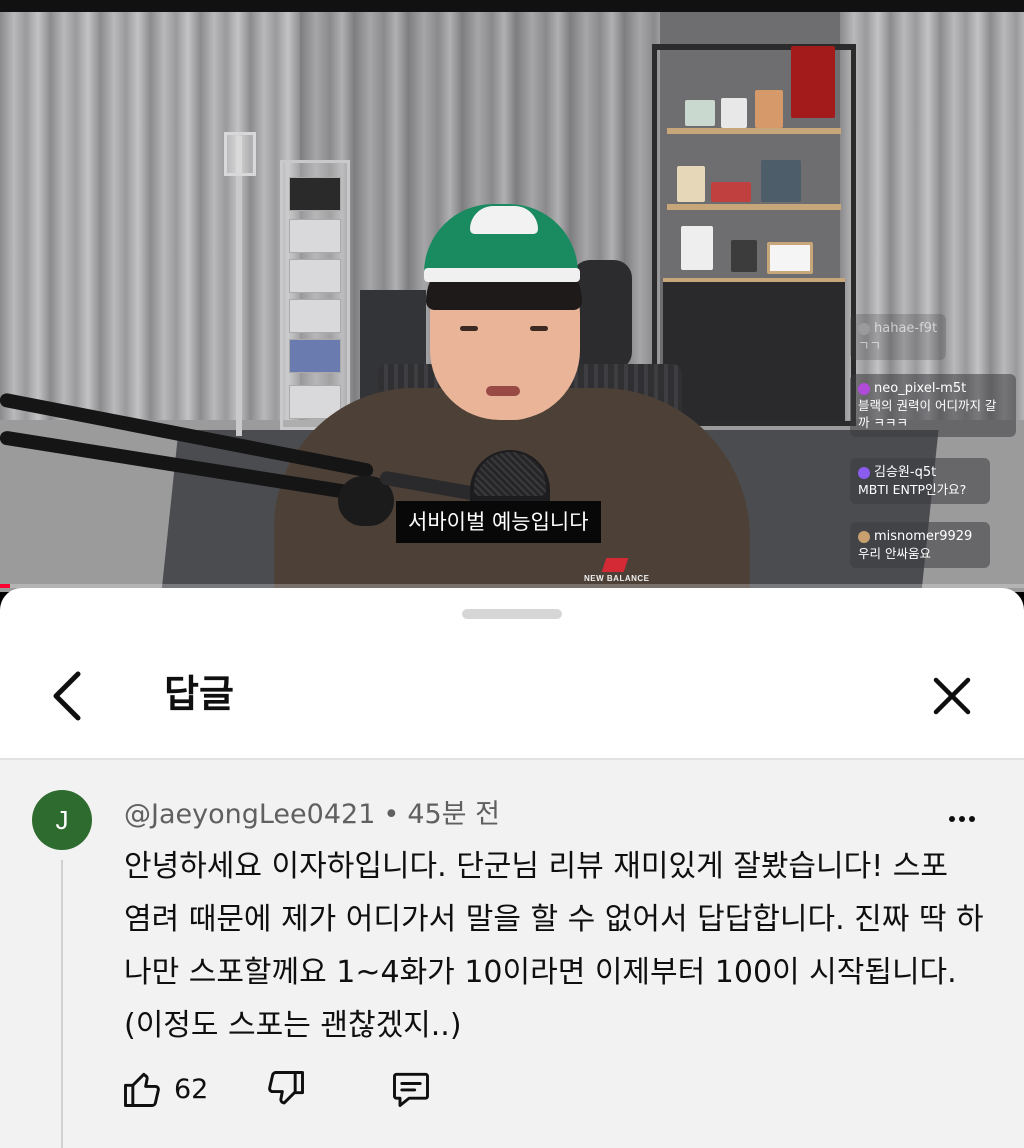 This screenshot has height=1148, width=1024. I want to click on chat-username: neo_pixel-m5t, so click(933, 388).